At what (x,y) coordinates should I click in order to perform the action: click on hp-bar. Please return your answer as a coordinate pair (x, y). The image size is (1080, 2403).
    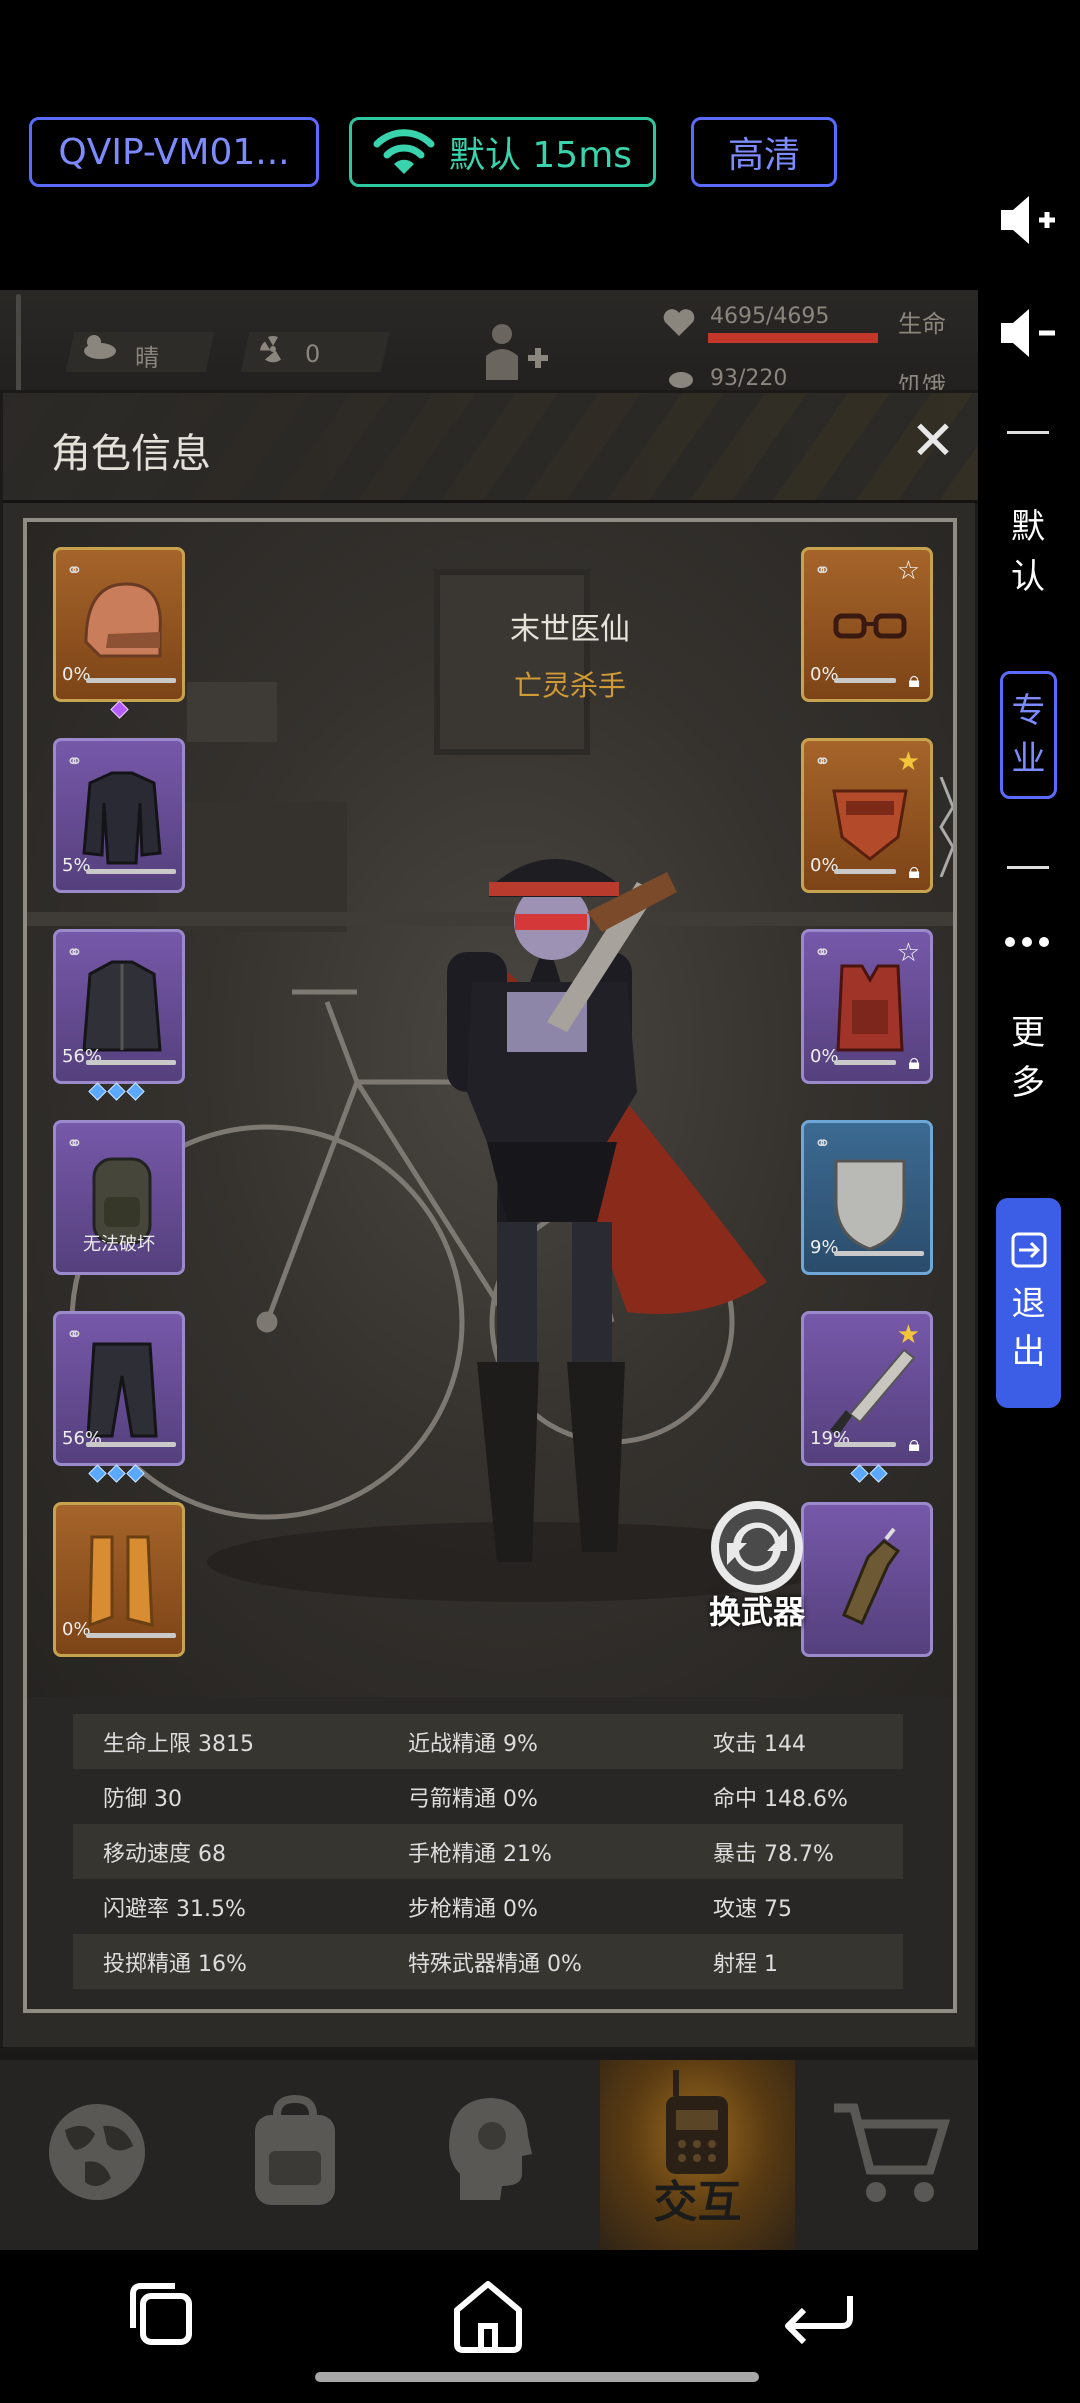
    Looking at the image, I should click on (793, 338).